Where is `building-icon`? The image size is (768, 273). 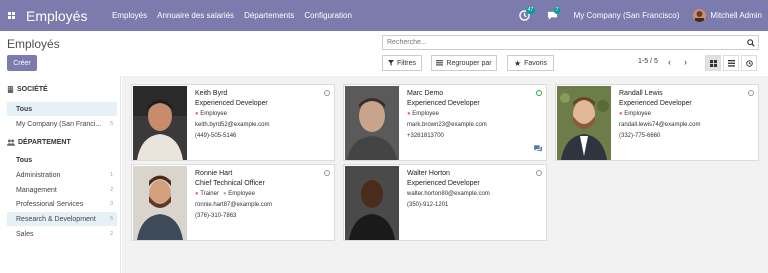 building-icon is located at coordinates (10, 89).